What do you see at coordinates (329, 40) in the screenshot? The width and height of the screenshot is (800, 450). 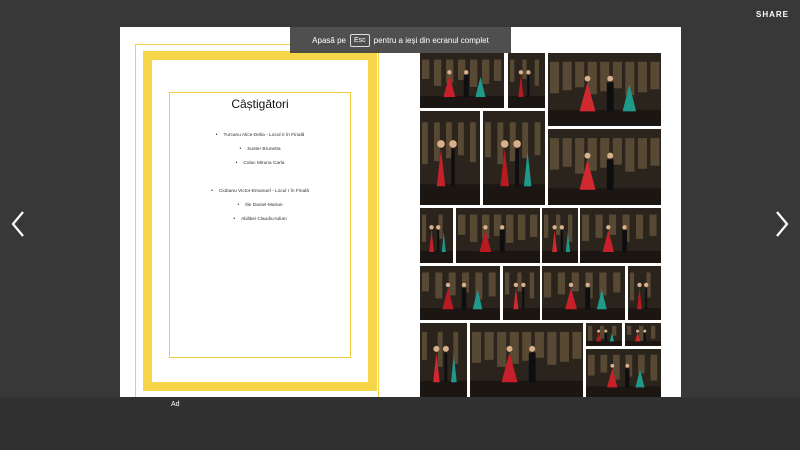 I see `notice-text-before: Apasă pe` at bounding box center [329, 40].